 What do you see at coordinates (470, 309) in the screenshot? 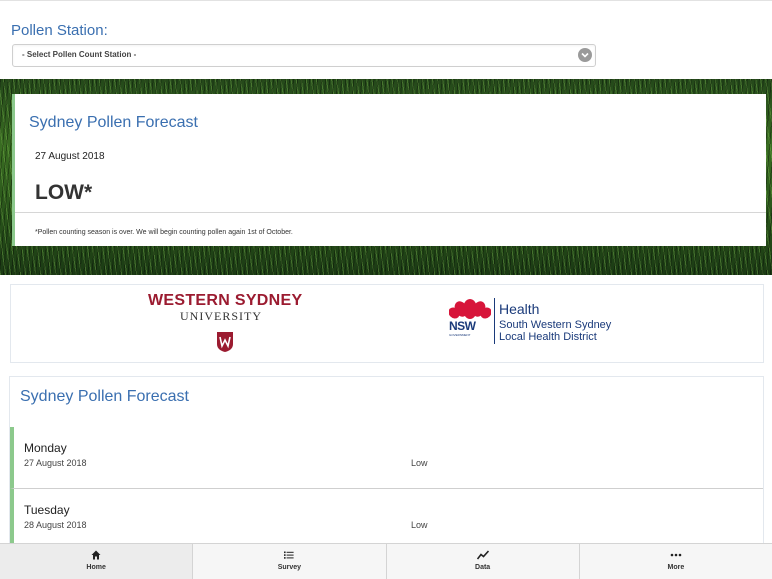
I see `waratah-icon` at bounding box center [470, 309].